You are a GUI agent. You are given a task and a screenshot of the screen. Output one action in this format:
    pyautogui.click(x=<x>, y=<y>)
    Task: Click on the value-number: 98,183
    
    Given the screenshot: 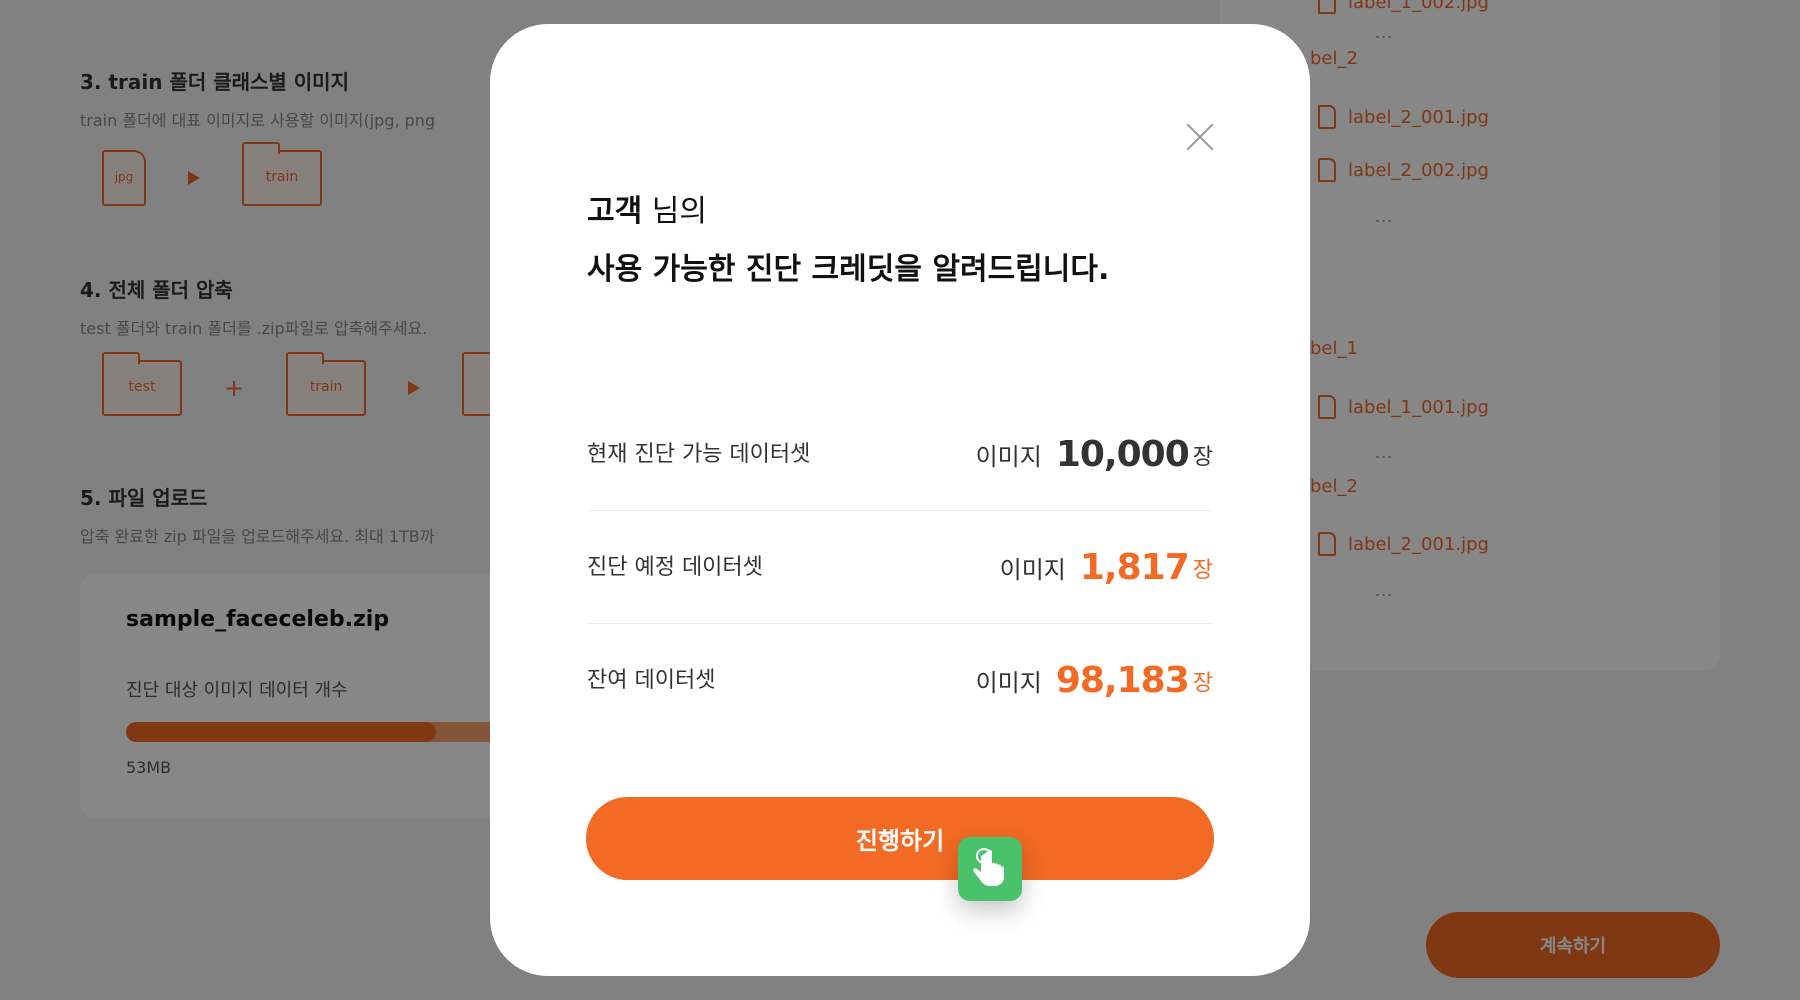 What is the action you would take?
    pyautogui.click(x=1122, y=680)
    